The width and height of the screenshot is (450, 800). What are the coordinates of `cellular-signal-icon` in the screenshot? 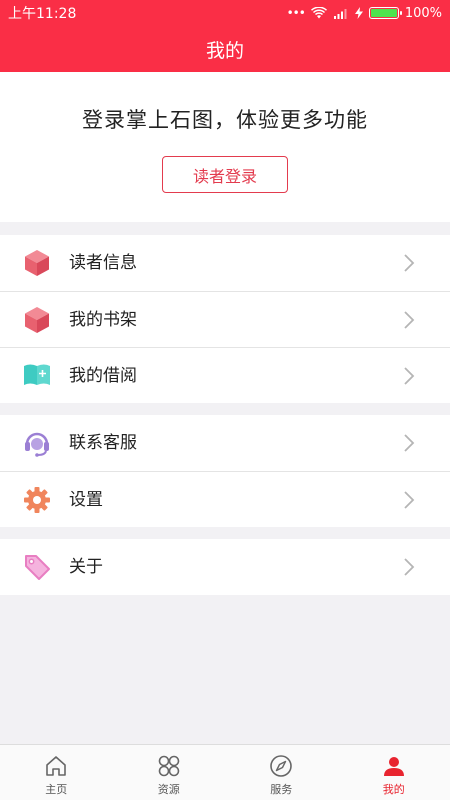 It's located at (340, 14).